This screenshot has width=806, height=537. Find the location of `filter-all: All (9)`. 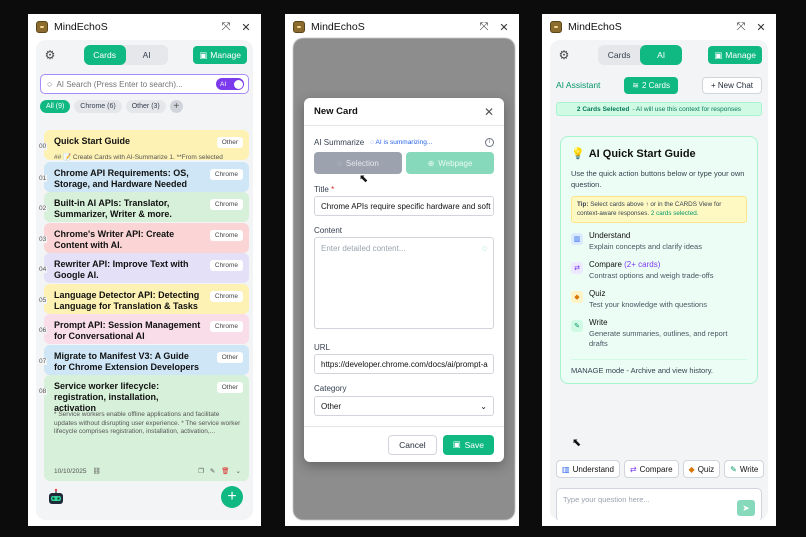

filter-all: All (9) is located at coordinates (55, 106).